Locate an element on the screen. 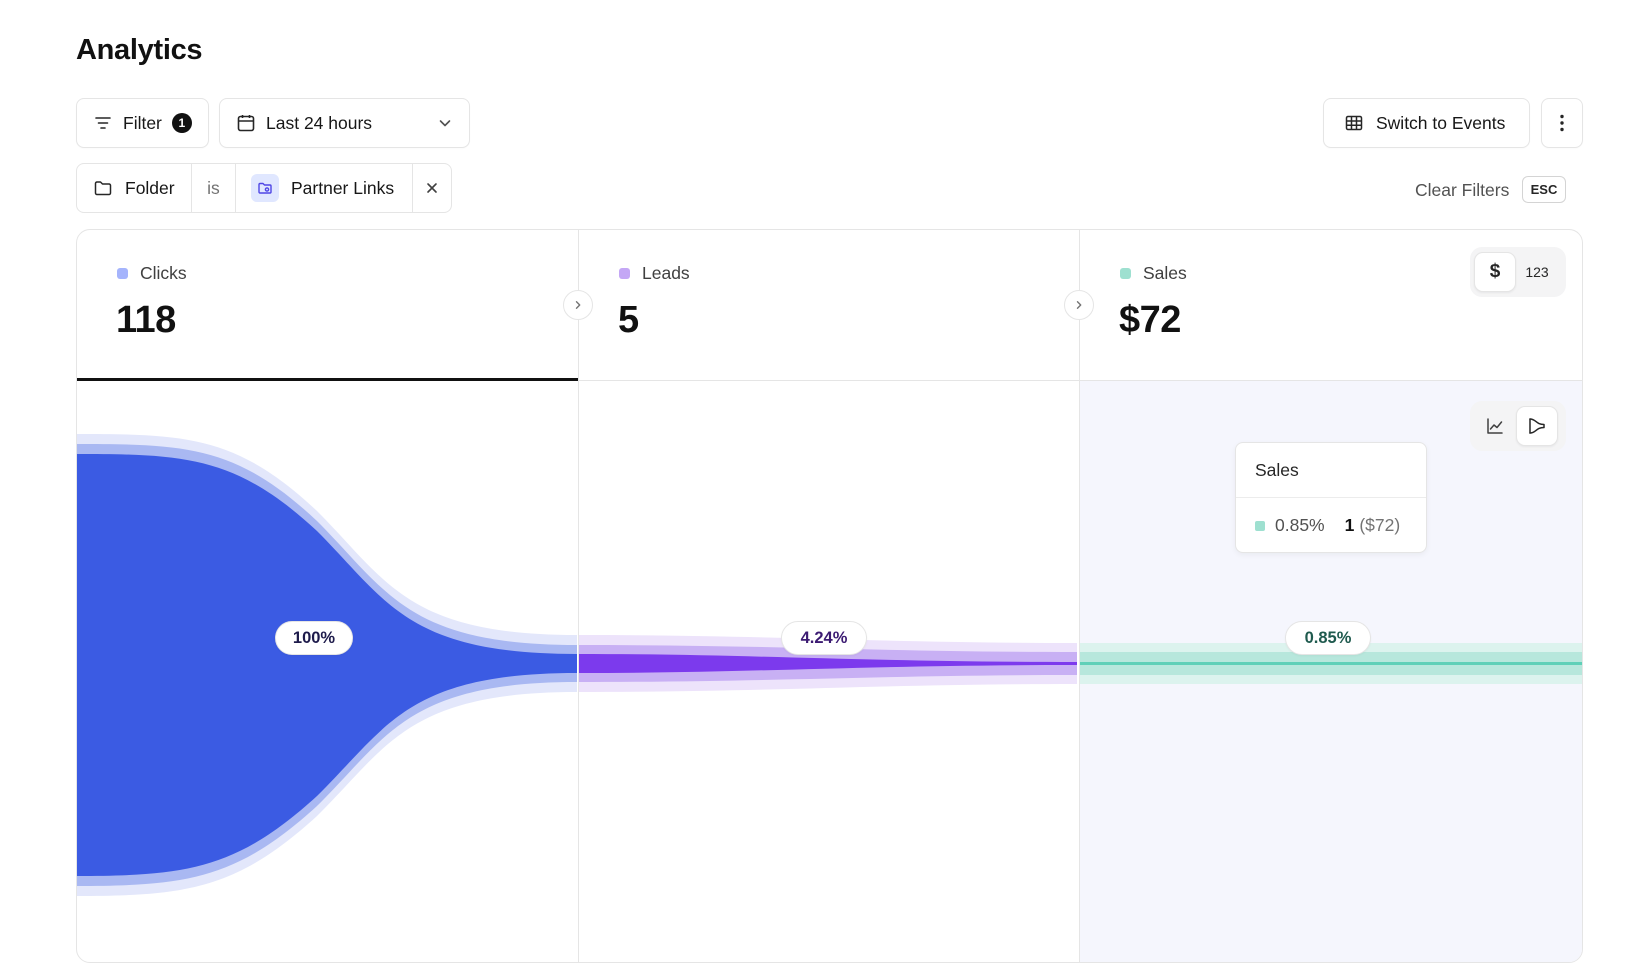 This screenshot has width=1650, height=979. filter-button: Filter 1 is located at coordinates (142, 123).